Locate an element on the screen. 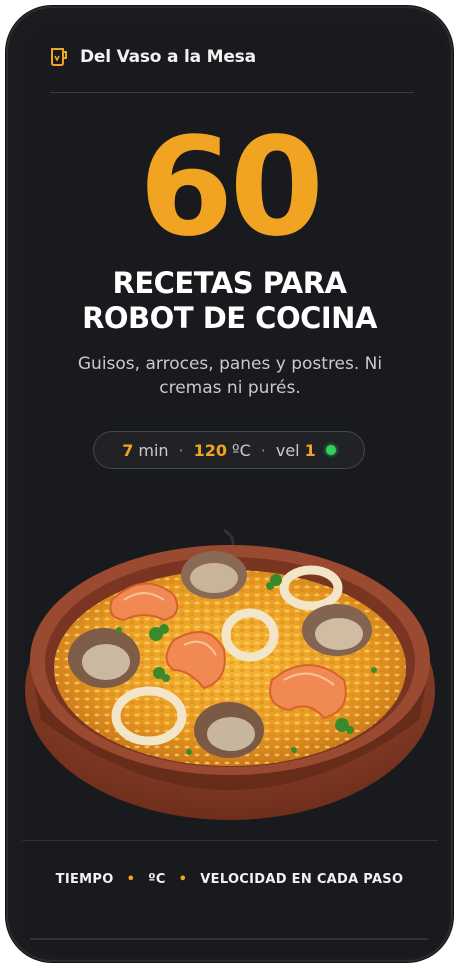 This screenshot has height=968, width=459. footer-item-speed: VELOCIDAD EN CADA PASO is located at coordinates (302, 879).